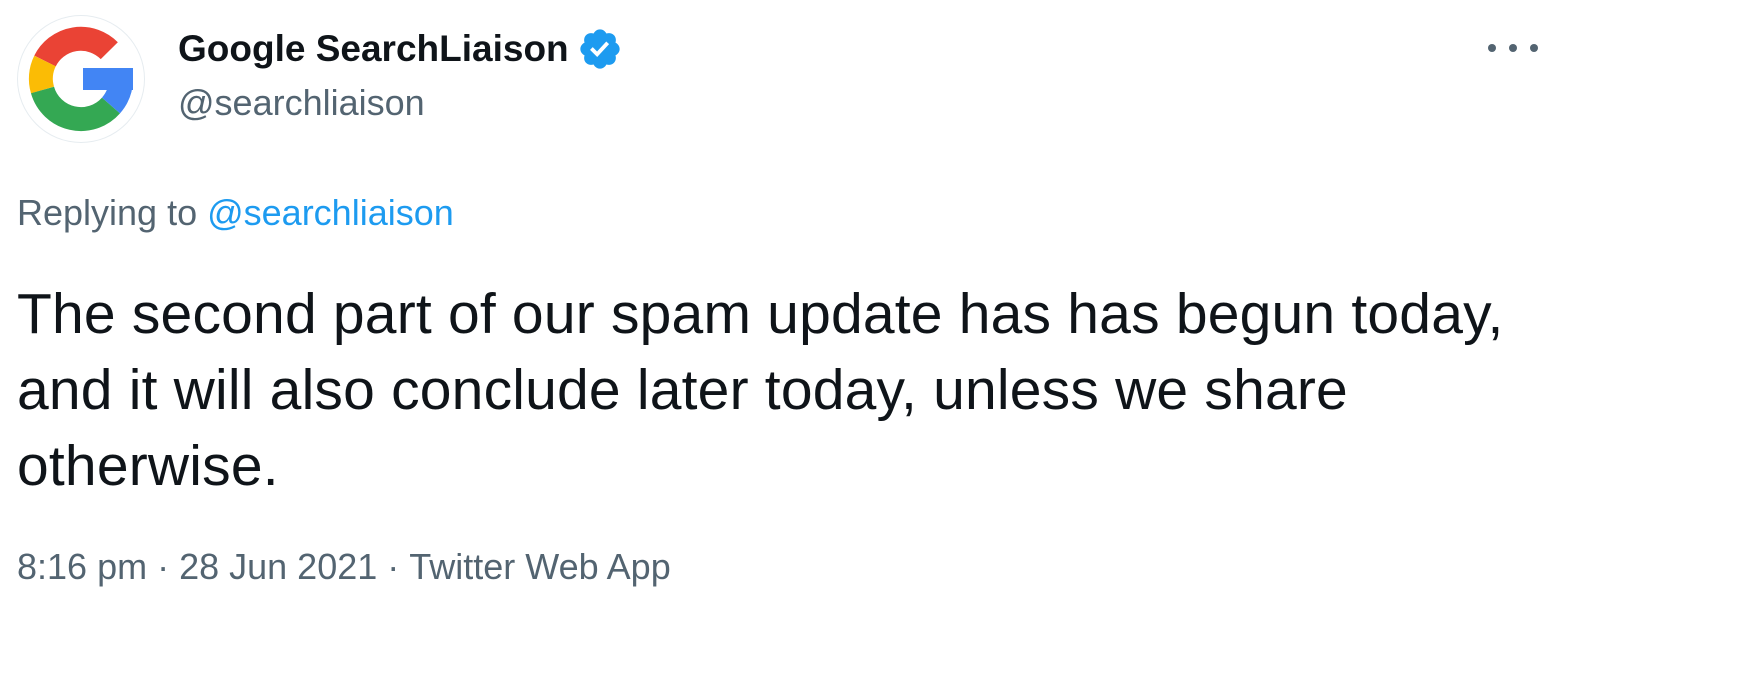 Image resolution: width=1749 pixels, height=699 pixels. I want to click on tweet-date: 28 Jun 2021, so click(278, 566).